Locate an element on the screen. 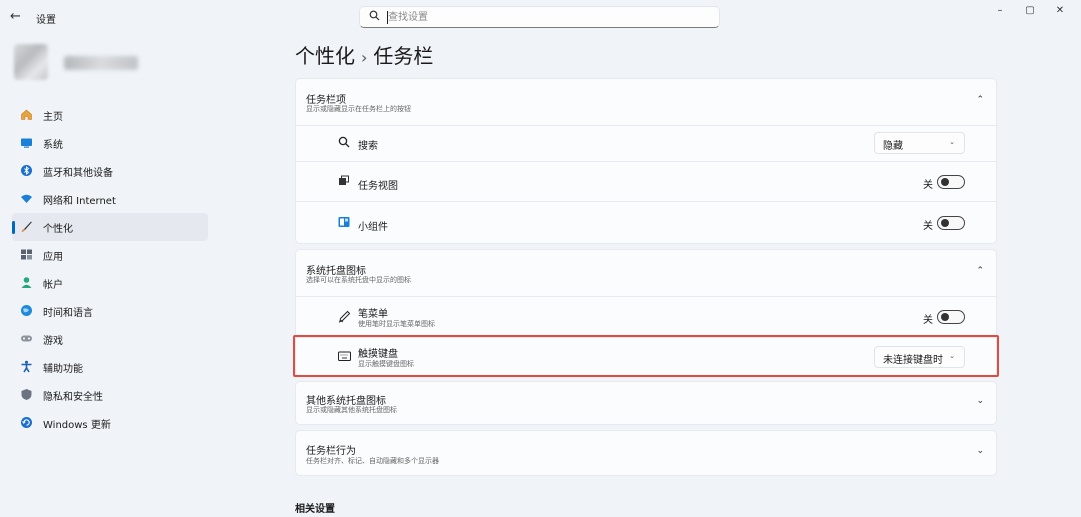 This screenshot has width=1081, height=517. sidebar-item-gaming: 游戏 is located at coordinates (110, 339).